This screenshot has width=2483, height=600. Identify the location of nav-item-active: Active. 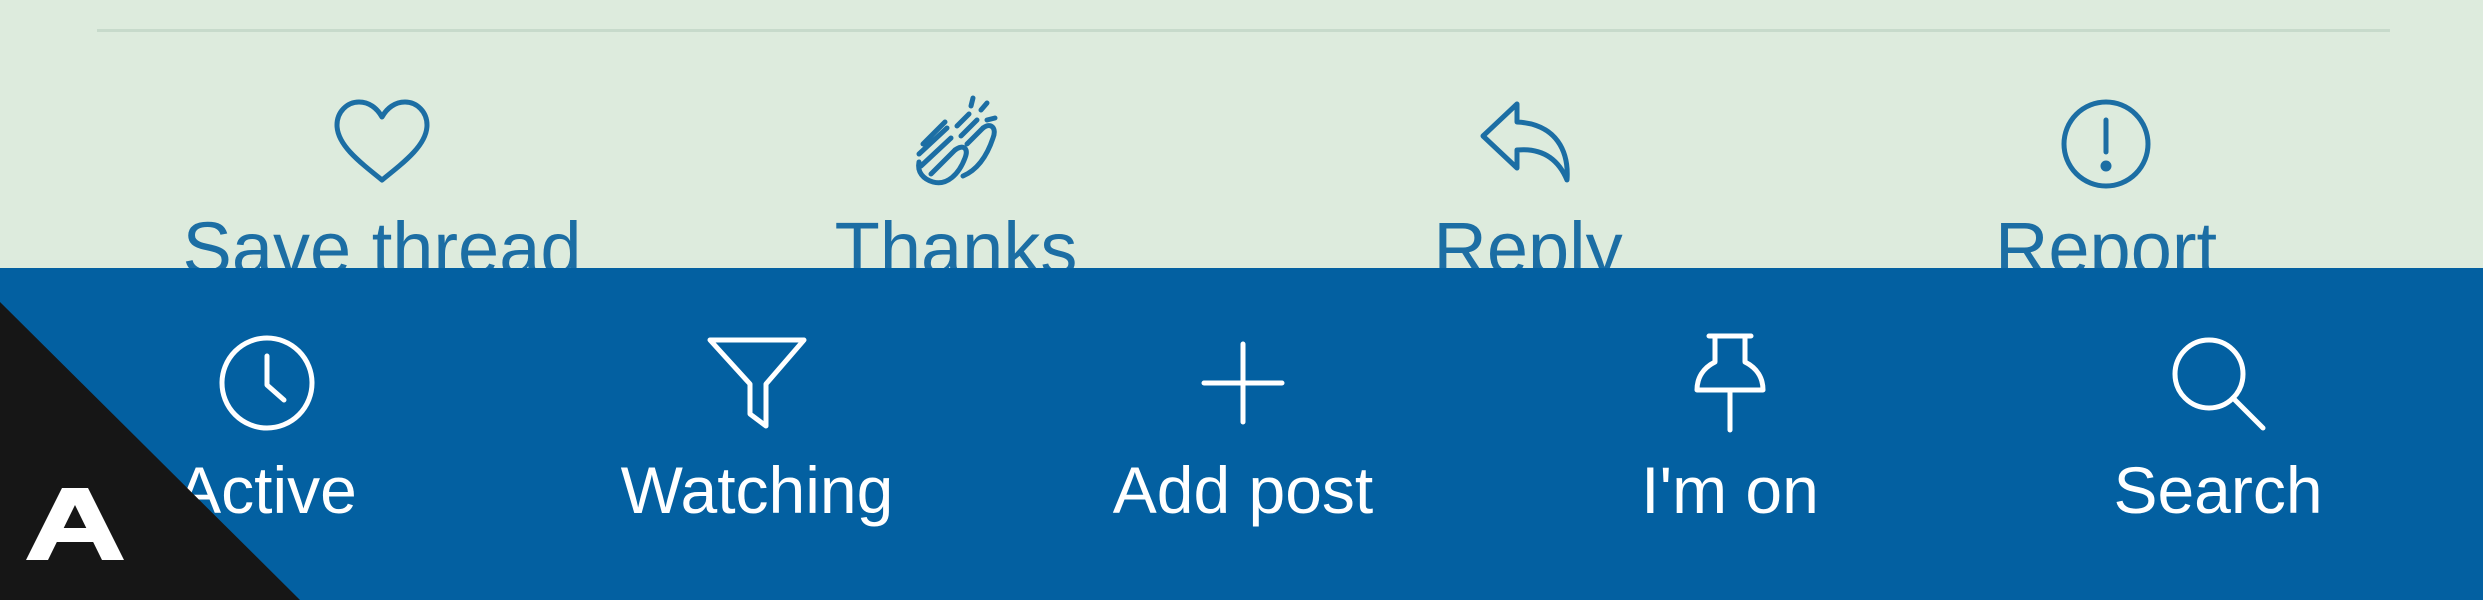
(267, 448).